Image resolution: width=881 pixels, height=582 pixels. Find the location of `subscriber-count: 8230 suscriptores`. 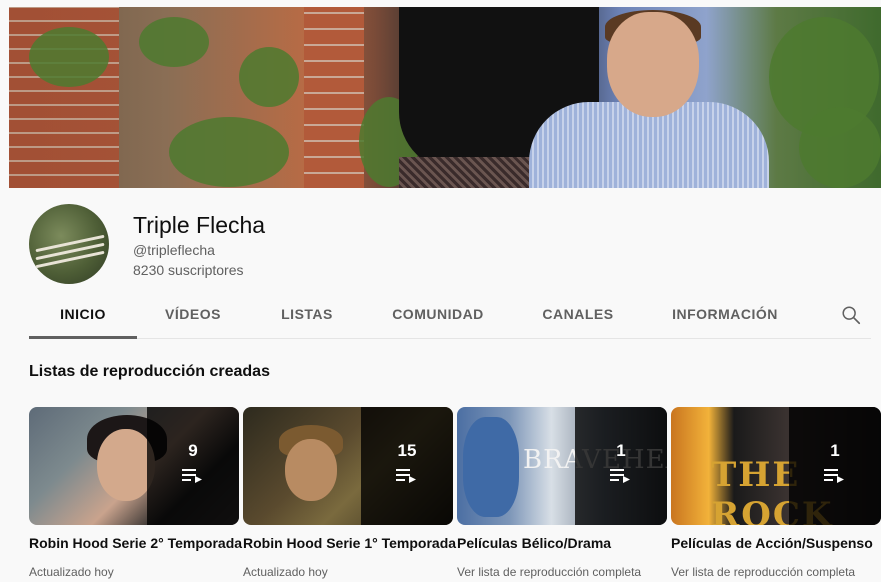

subscriber-count: 8230 suscriptores is located at coordinates (188, 270).